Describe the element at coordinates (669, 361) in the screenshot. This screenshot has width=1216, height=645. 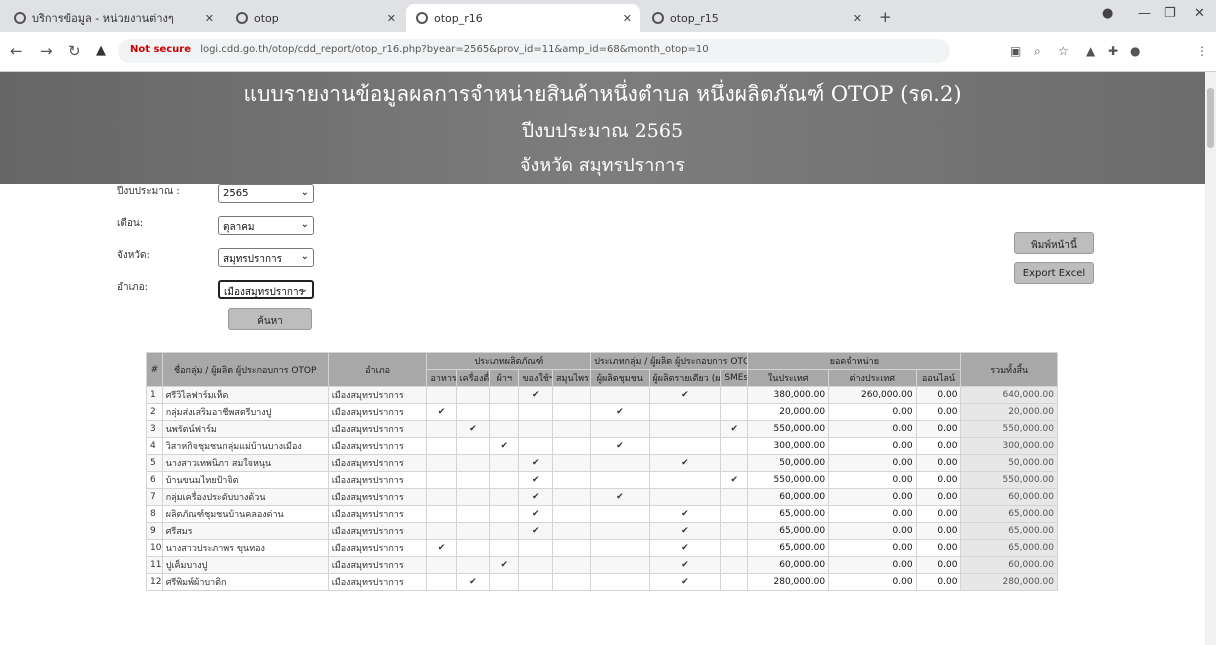
I see `column-header: ประเภทกลุ่ม / ผู้ผลิต ผู้ประกอบการ OTOP` at that location.